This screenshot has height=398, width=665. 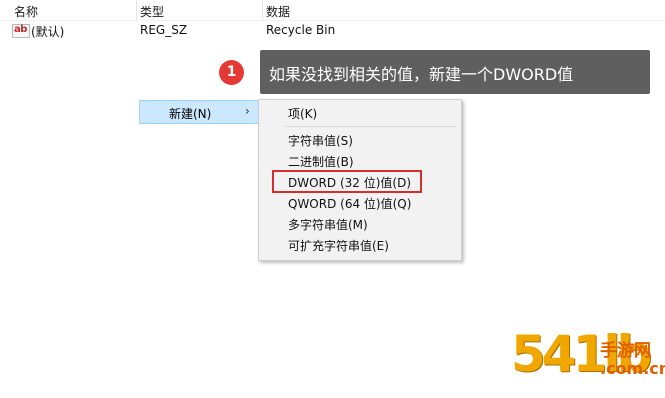 What do you see at coordinates (26, 11) in the screenshot?
I see `column-header-name: 名称` at bounding box center [26, 11].